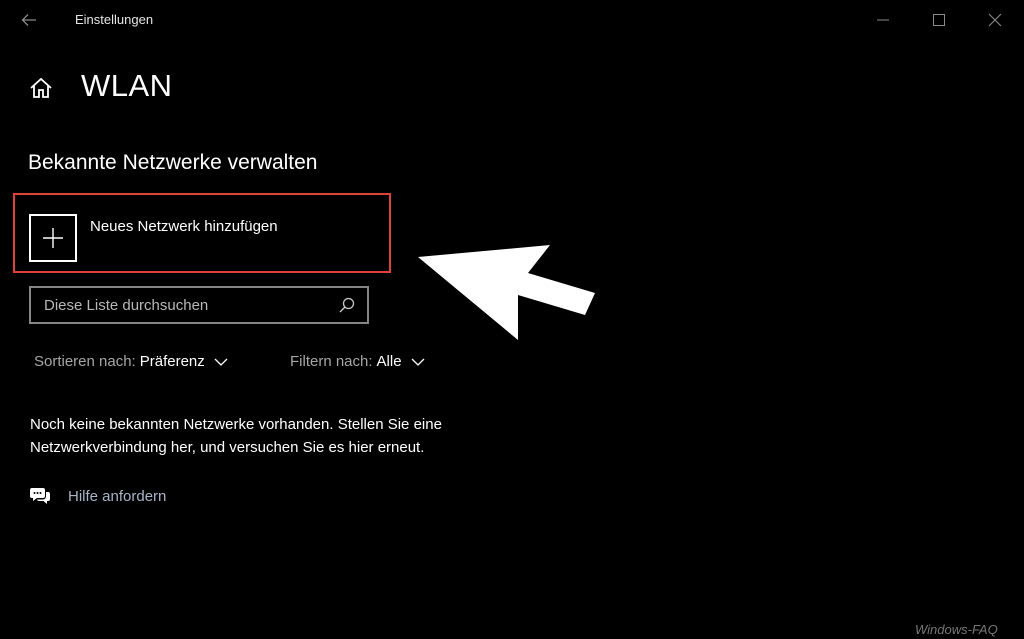 This screenshot has width=1024, height=639. What do you see at coordinates (956, 629) in the screenshot?
I see `watermark: Windows-FAQ` at bounding box center [956, 629].